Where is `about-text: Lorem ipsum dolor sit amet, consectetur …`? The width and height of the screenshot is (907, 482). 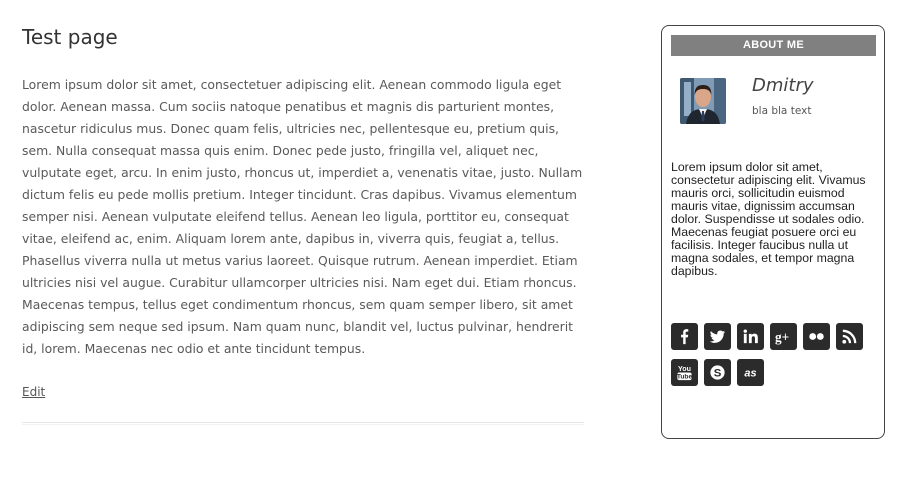 about-text: Lorem ipsum dolor sit amet, consectetur … is located at coordinates (768, 219).